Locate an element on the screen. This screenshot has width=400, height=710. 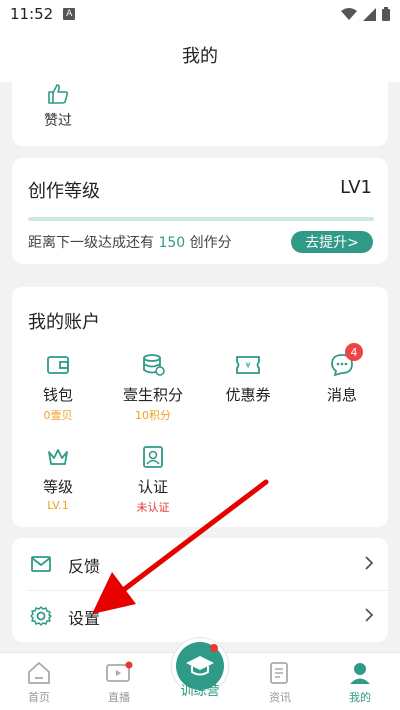
likes-label: 赞过 is located at coordinates (58, 121).